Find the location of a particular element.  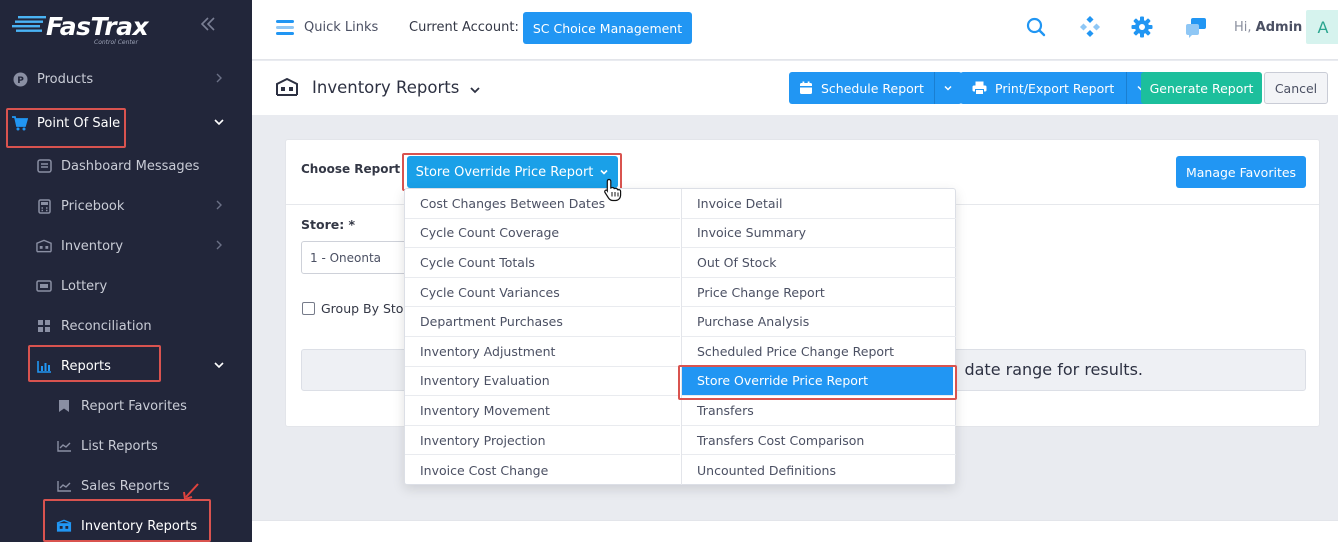

schedule-report-label: Schedule Report is located at coordinates (872, 88).